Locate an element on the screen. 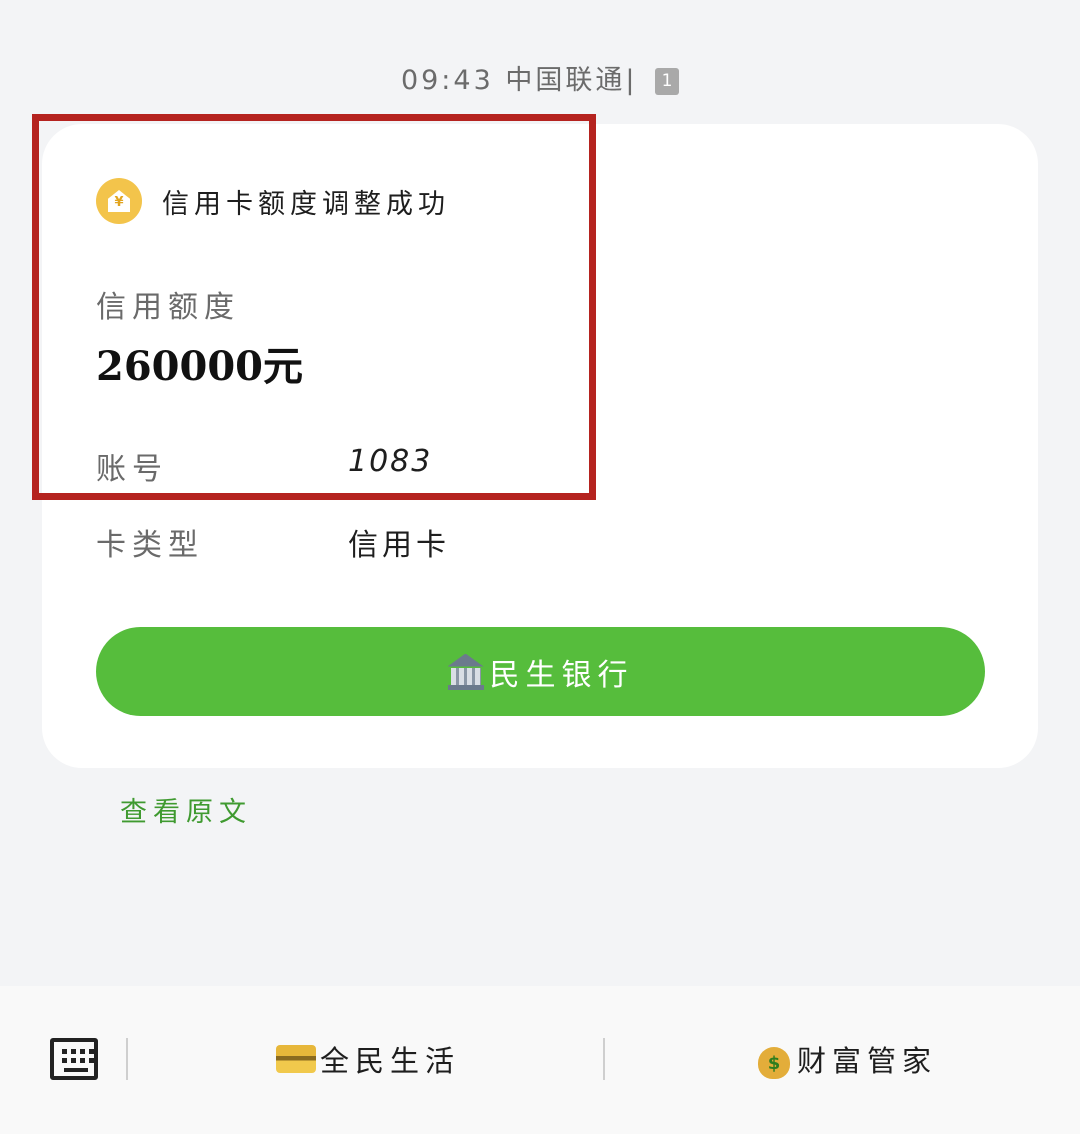 The width and height of the screenshot is (1080, 1134). menu-item-label: 全民生活 is located at coordinates (390, 1061).